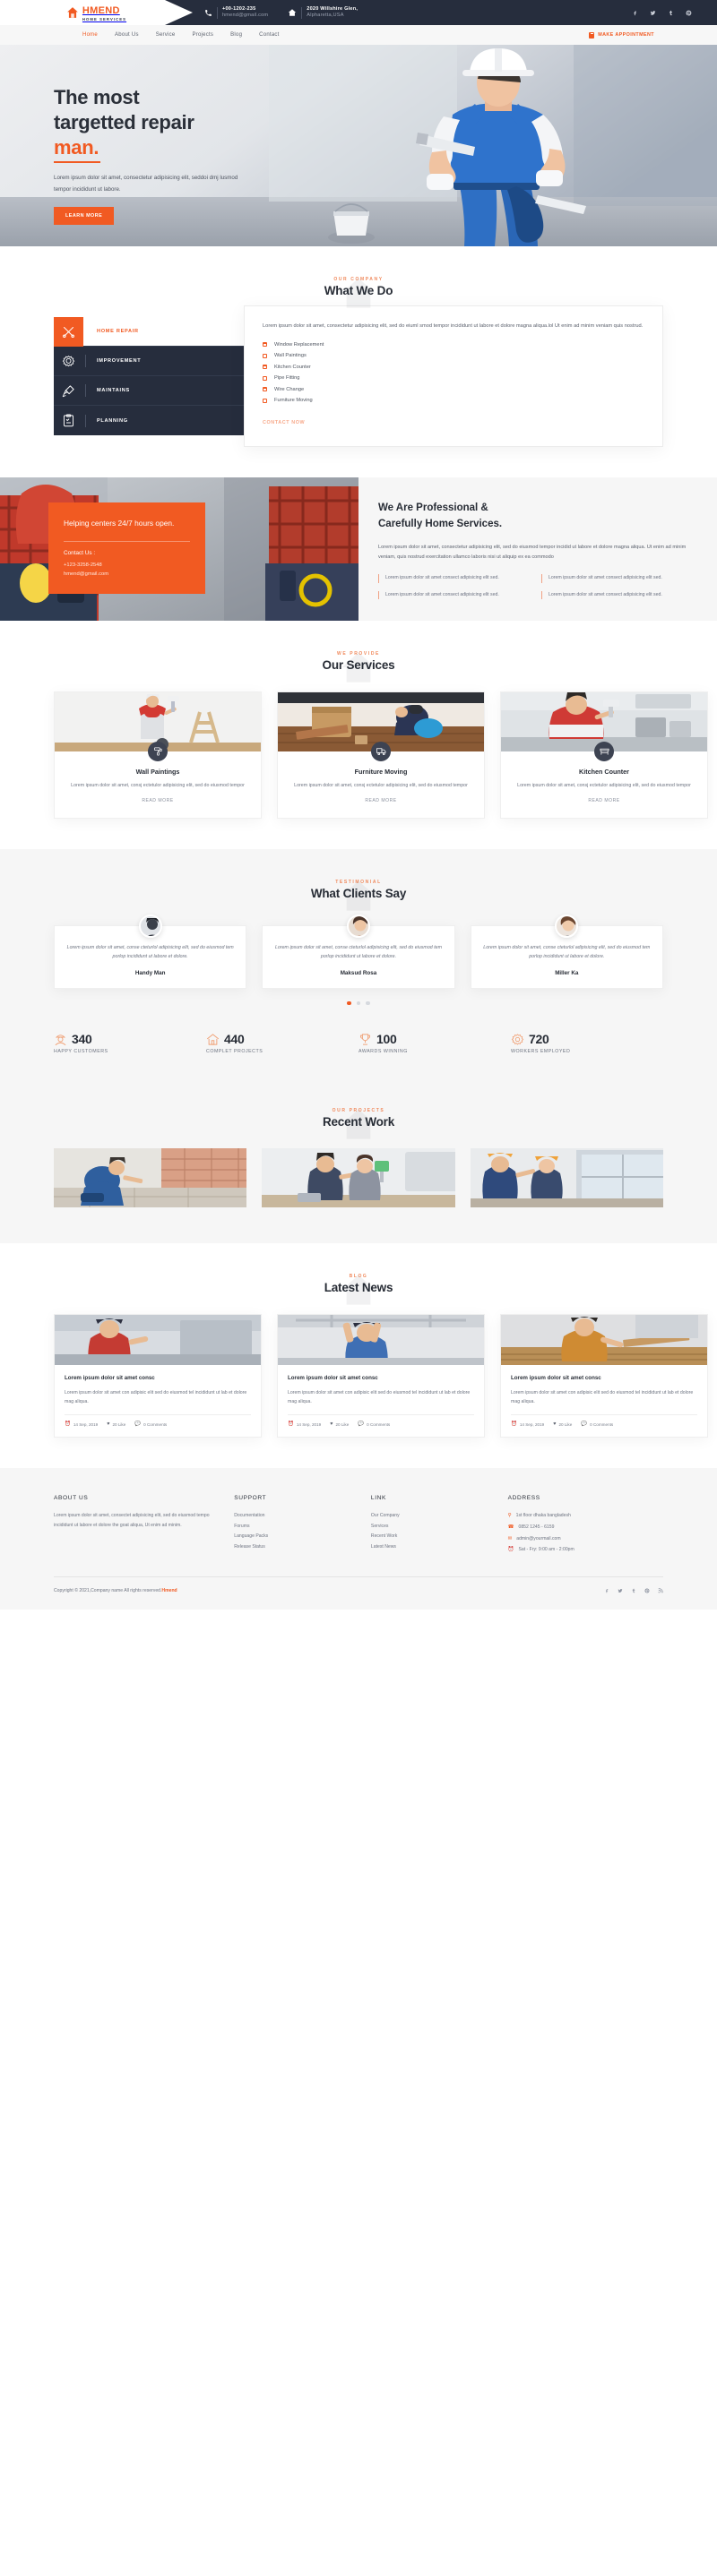 This screenshot has width=717, height=2576. I want to click on address-text: 1st floor dhaka bangladesh, so click(543, 1516).